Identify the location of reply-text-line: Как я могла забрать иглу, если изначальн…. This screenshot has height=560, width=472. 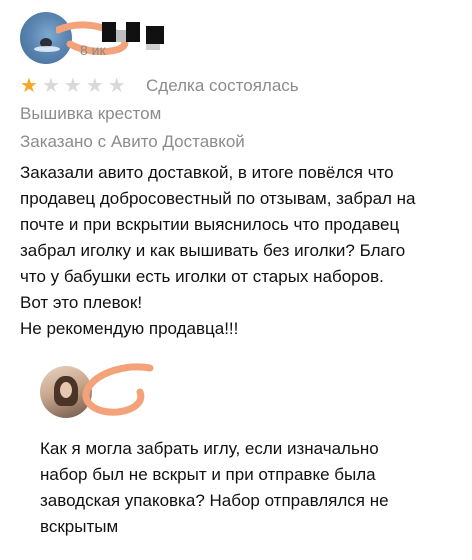
(209, 448).